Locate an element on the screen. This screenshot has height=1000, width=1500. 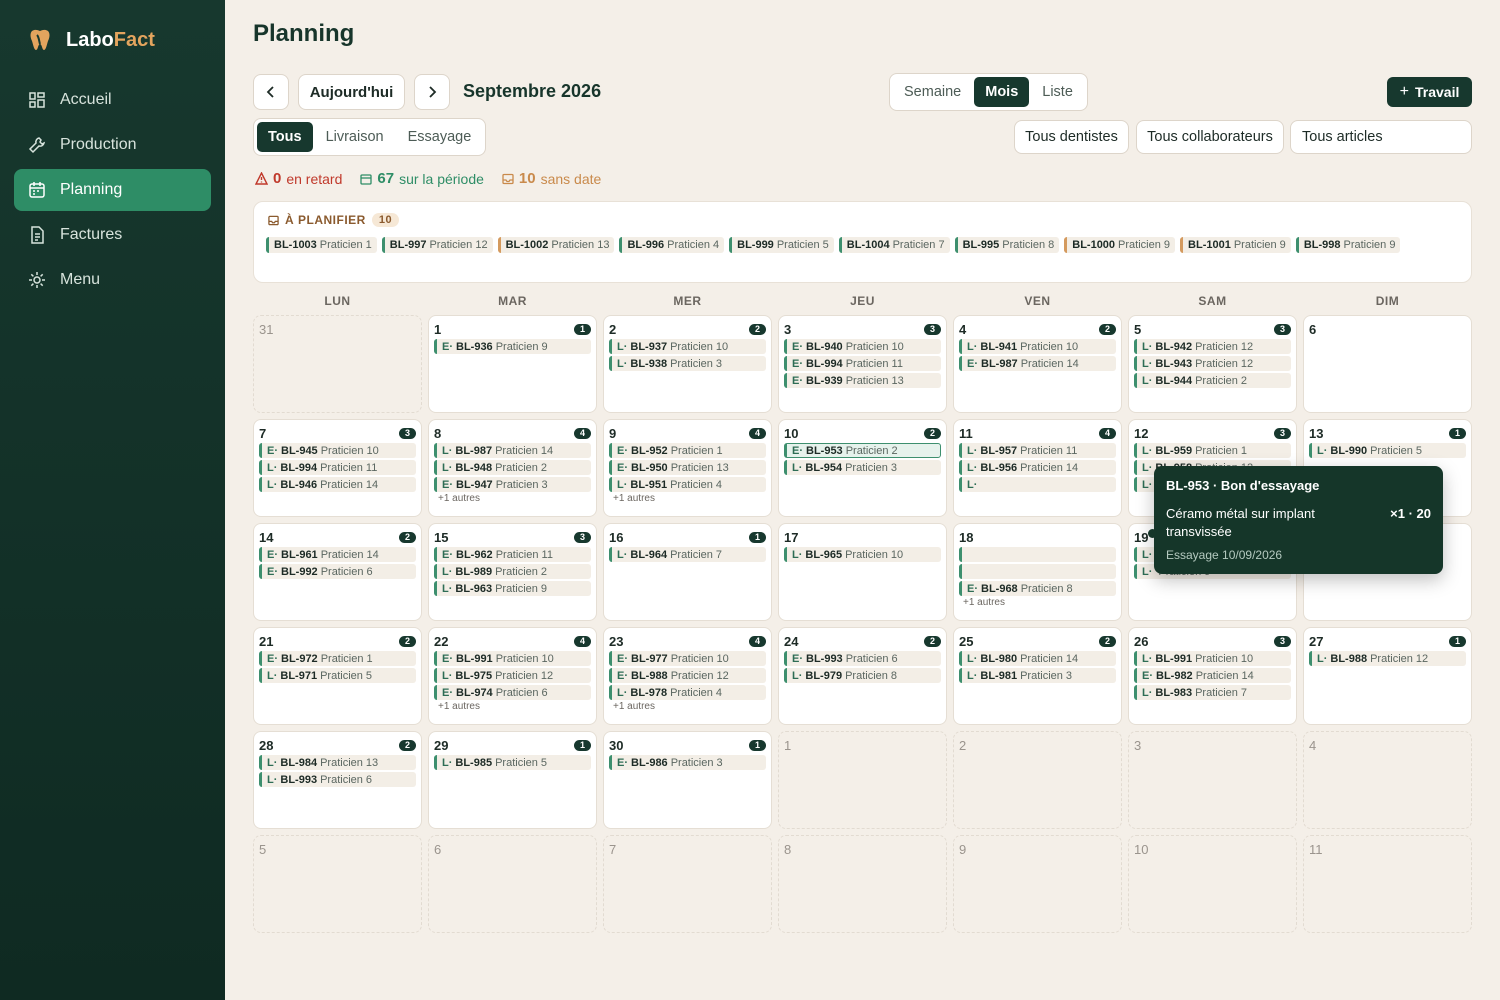
day-cell: 2 is located at coordinates (1037, 780).